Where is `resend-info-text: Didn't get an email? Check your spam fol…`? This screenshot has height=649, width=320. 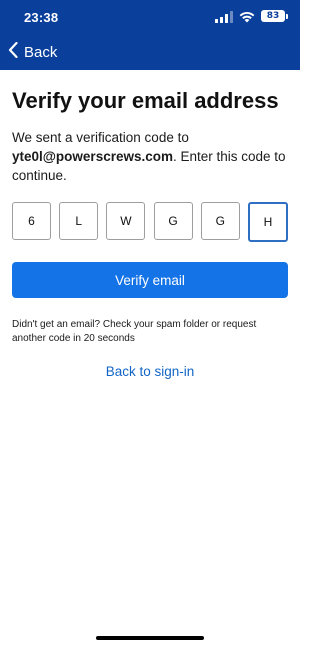 resend-info-text: Didn't get an email? Check your spam fol… is located at coordinates (134, 331).